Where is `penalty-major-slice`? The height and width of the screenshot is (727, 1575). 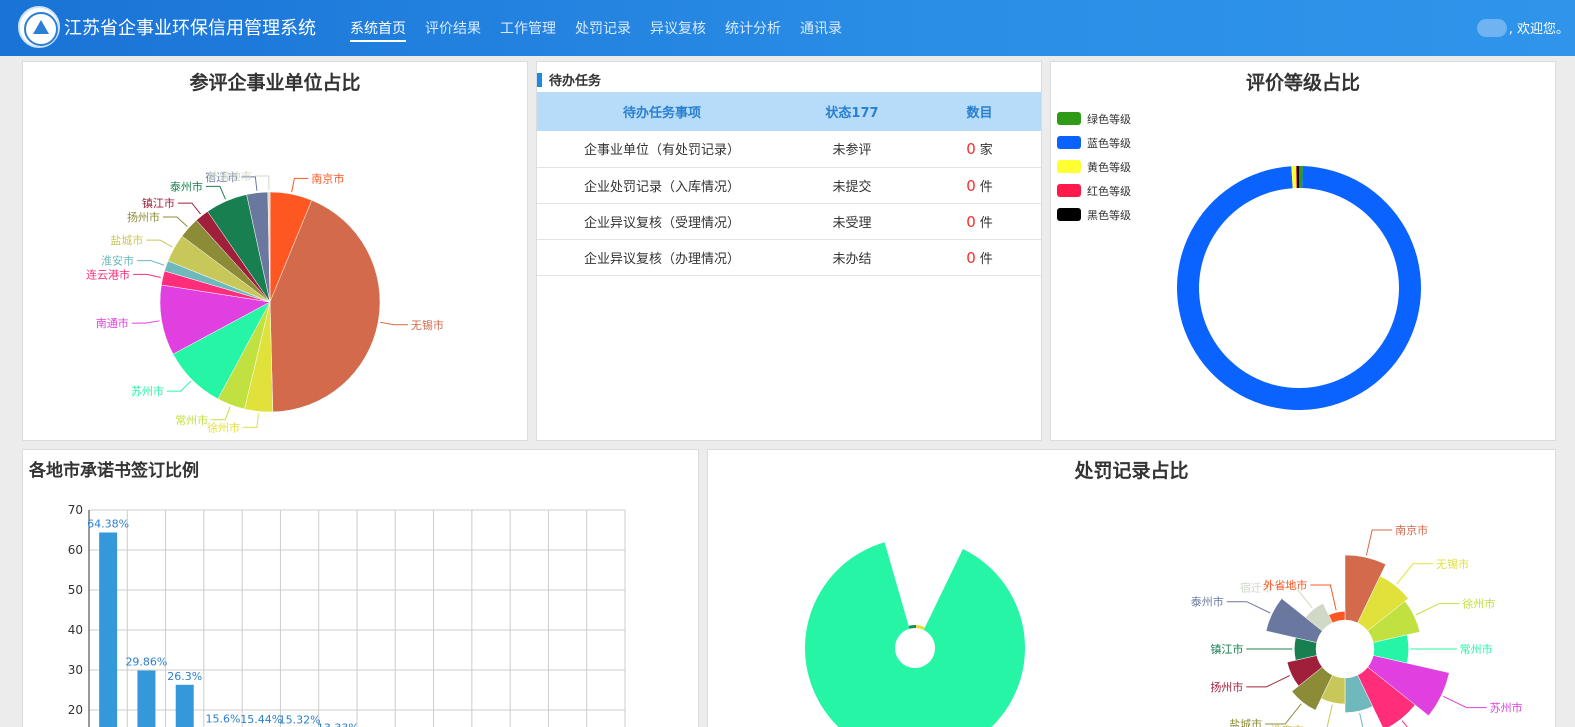 penalty-major-slice is located at coordinates (915, 634).